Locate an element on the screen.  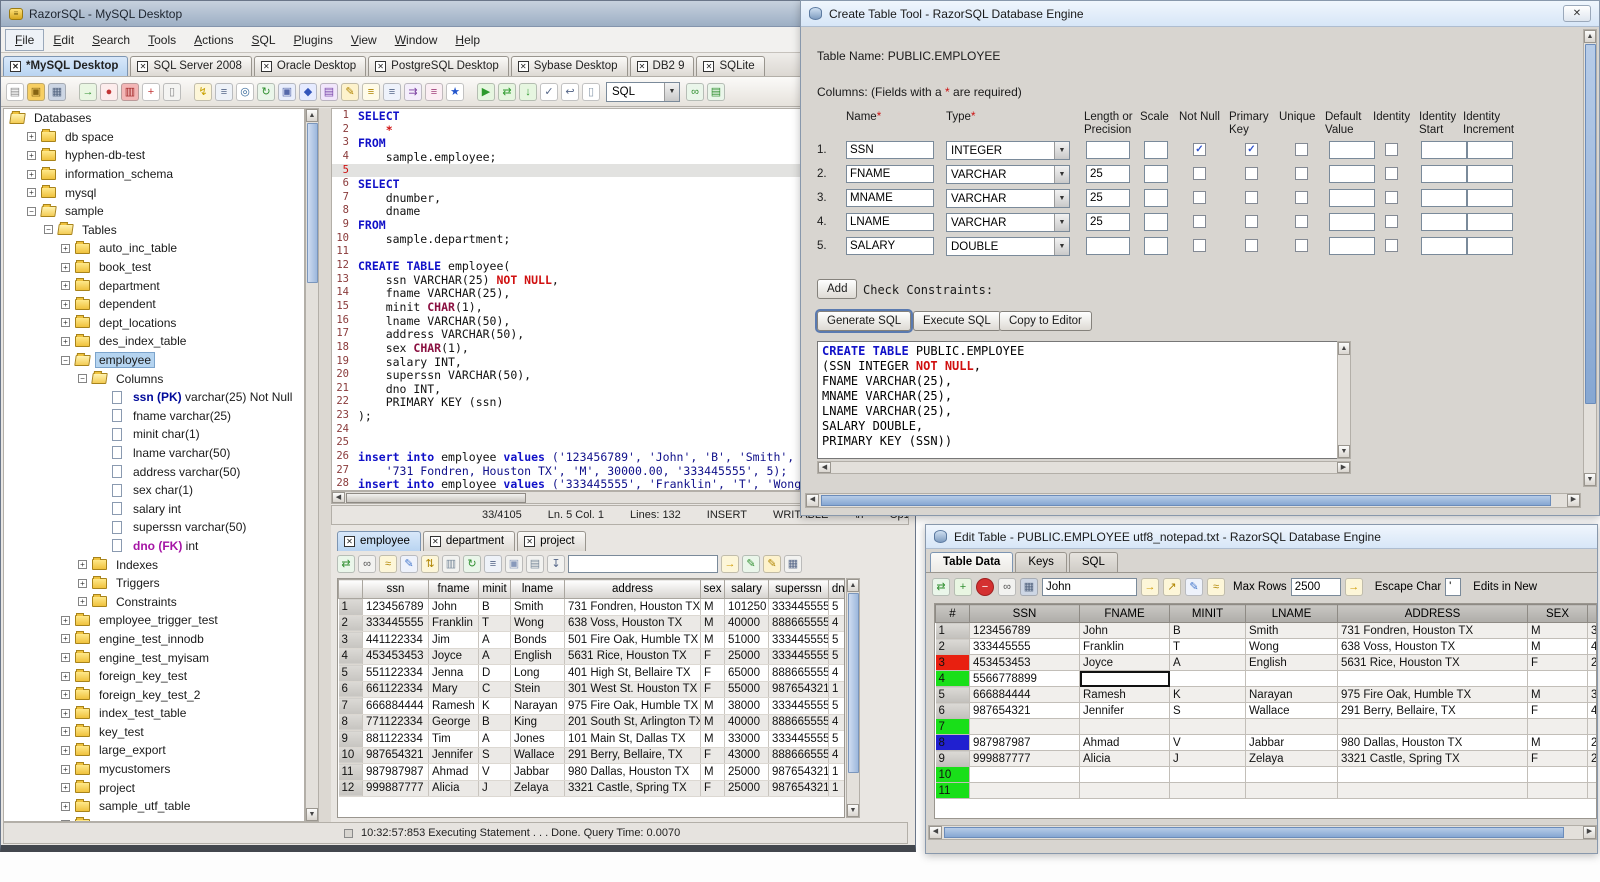
cell: K is located at coordinates (494, 706).